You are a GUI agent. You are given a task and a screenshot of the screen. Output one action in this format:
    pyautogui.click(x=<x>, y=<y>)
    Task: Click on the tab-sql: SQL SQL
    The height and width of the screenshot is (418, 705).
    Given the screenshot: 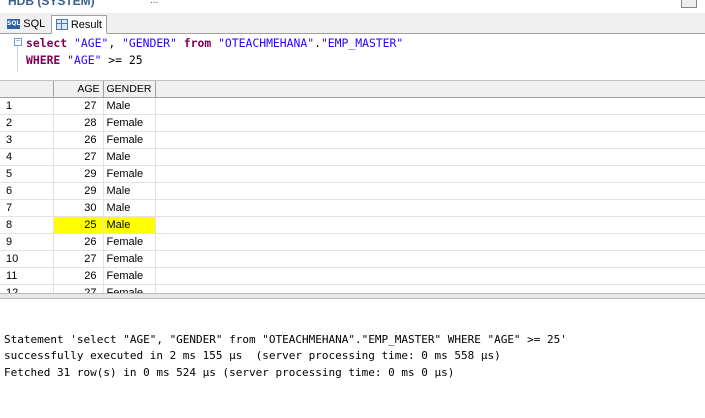 What is the action you would take?
    pyautogui.click(x=26, y=24)
    